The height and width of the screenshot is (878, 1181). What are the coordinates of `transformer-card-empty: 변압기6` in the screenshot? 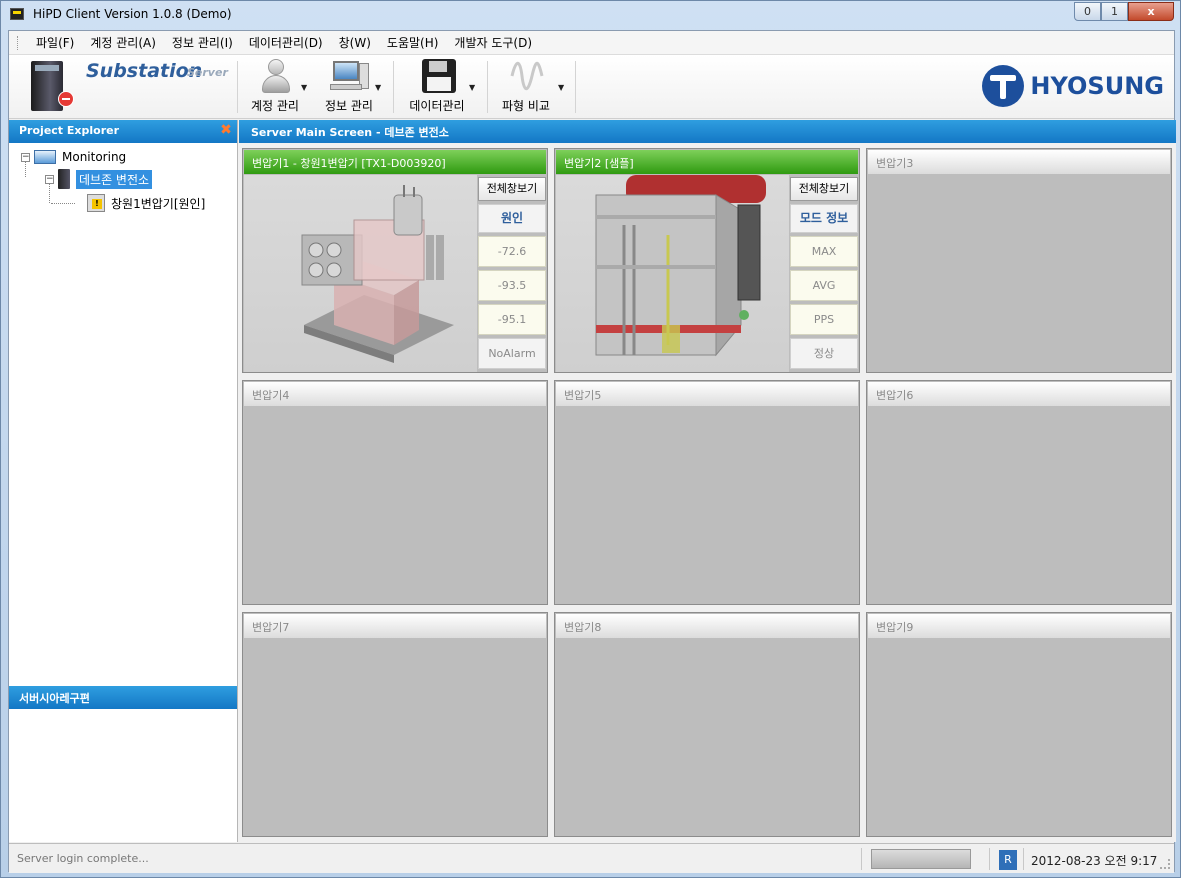 It's located at (1019, 492).